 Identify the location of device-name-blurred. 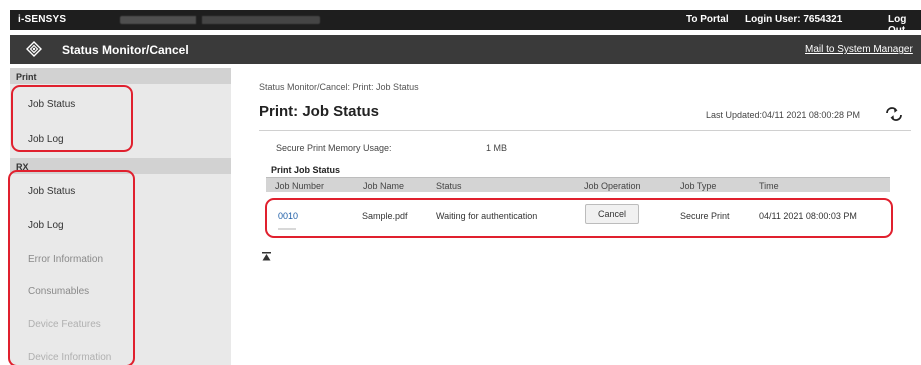
(220, 20).